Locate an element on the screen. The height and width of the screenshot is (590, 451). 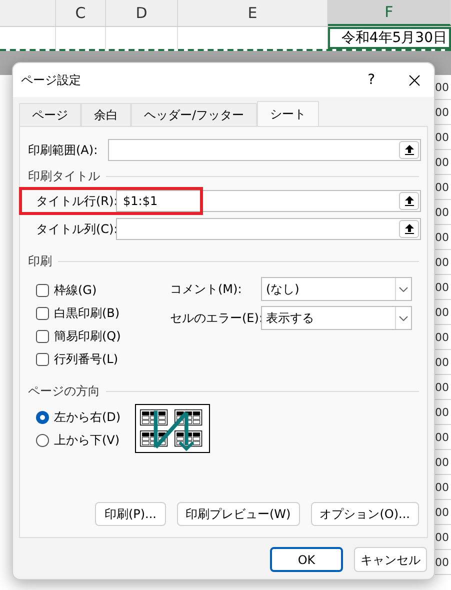
checkbox-label: 白黒印刷(B) is located at coordinates (87, 313).